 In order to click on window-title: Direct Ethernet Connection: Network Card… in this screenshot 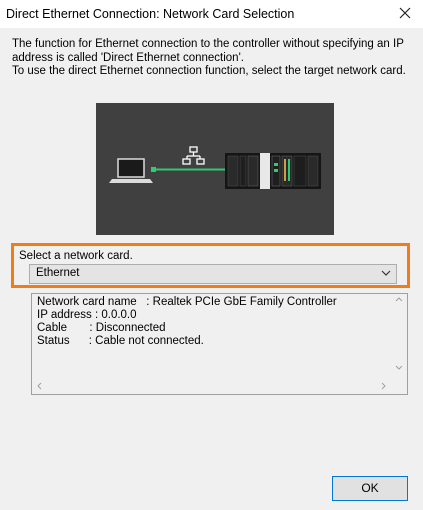, I will do `click(150, 14)`.